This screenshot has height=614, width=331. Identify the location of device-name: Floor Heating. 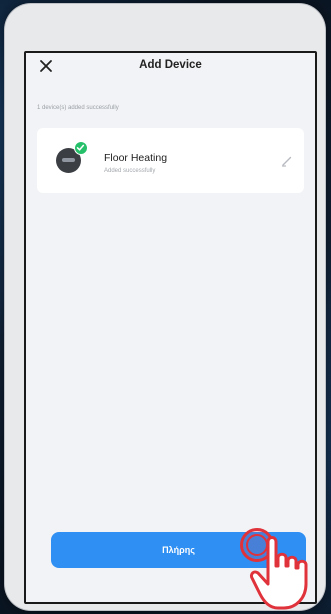
(136, 158).